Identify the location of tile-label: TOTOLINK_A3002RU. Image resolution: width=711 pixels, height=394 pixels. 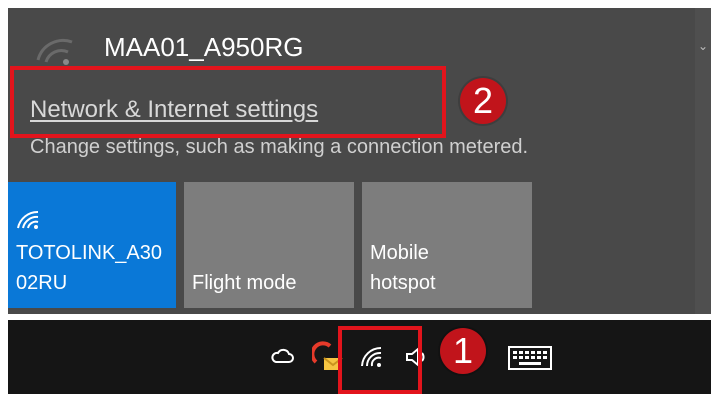
(89, 268).